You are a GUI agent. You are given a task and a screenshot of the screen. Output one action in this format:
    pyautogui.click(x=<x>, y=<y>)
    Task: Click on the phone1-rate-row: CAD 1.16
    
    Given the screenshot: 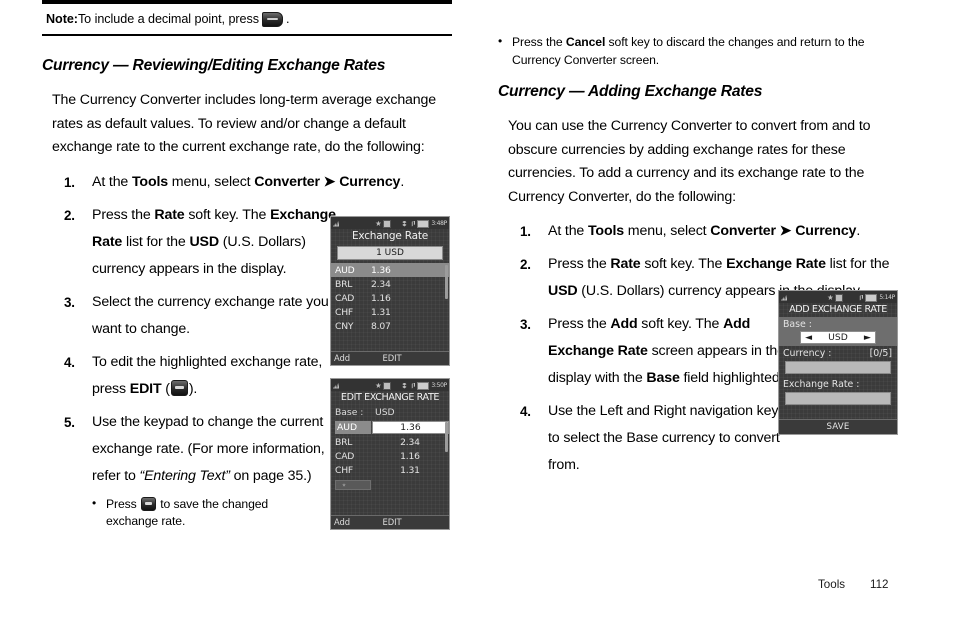 What is the action you would take?
    pyautogui.click(x=390, y=298)
    